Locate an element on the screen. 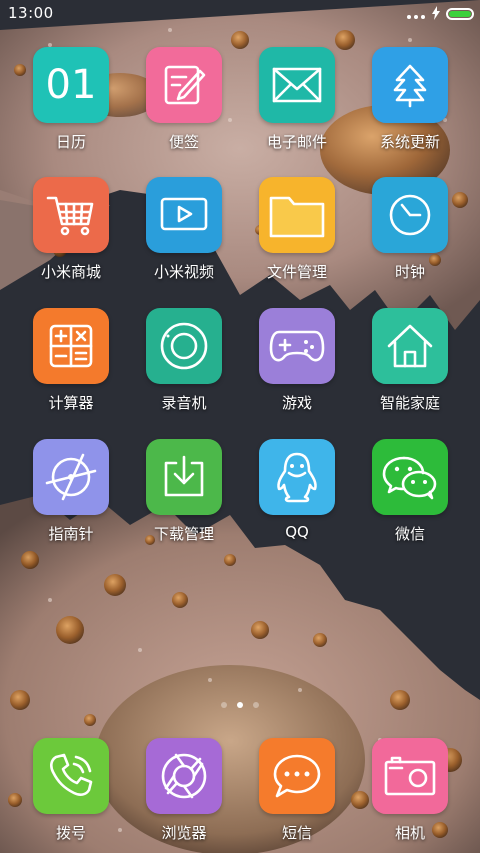  app-email: 电子邮件 is located at coordinates (297, 99).